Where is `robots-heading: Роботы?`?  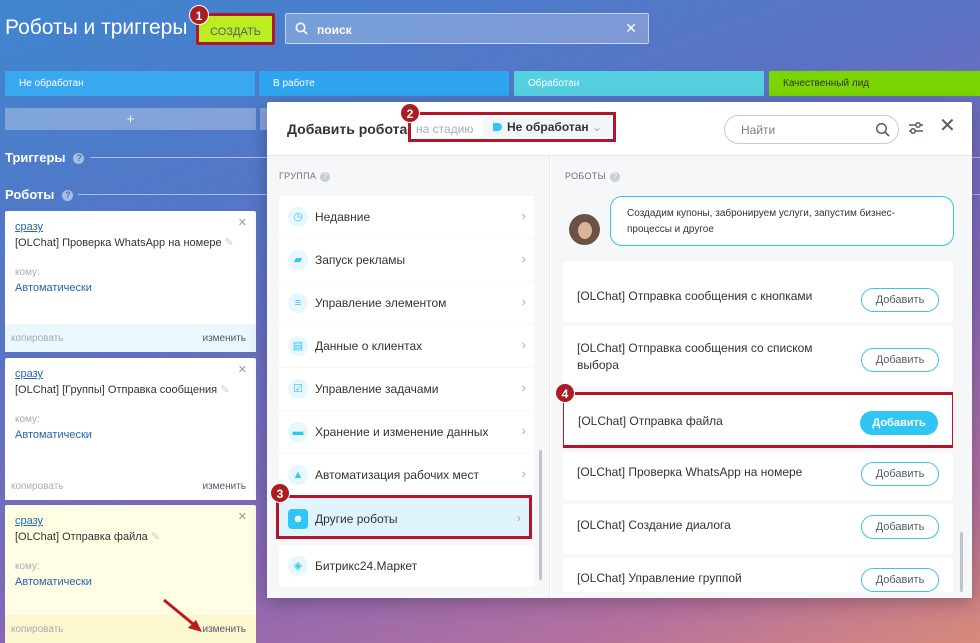 robots-heading: Роботы? is located at coordinates (39, 194).